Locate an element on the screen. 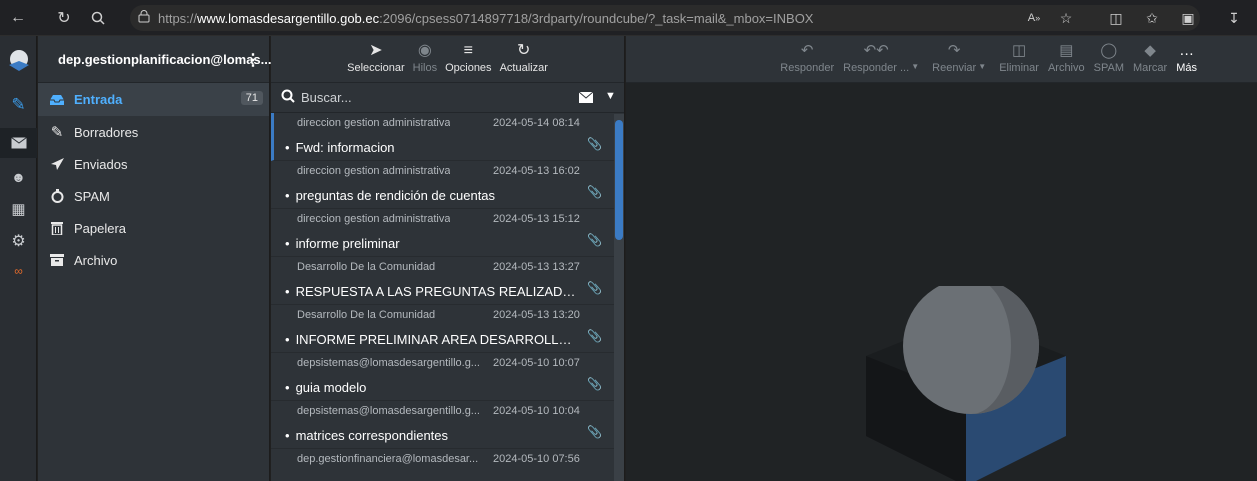  kebab-menu-icon: ⋮ is located at coordinates (253, 60).